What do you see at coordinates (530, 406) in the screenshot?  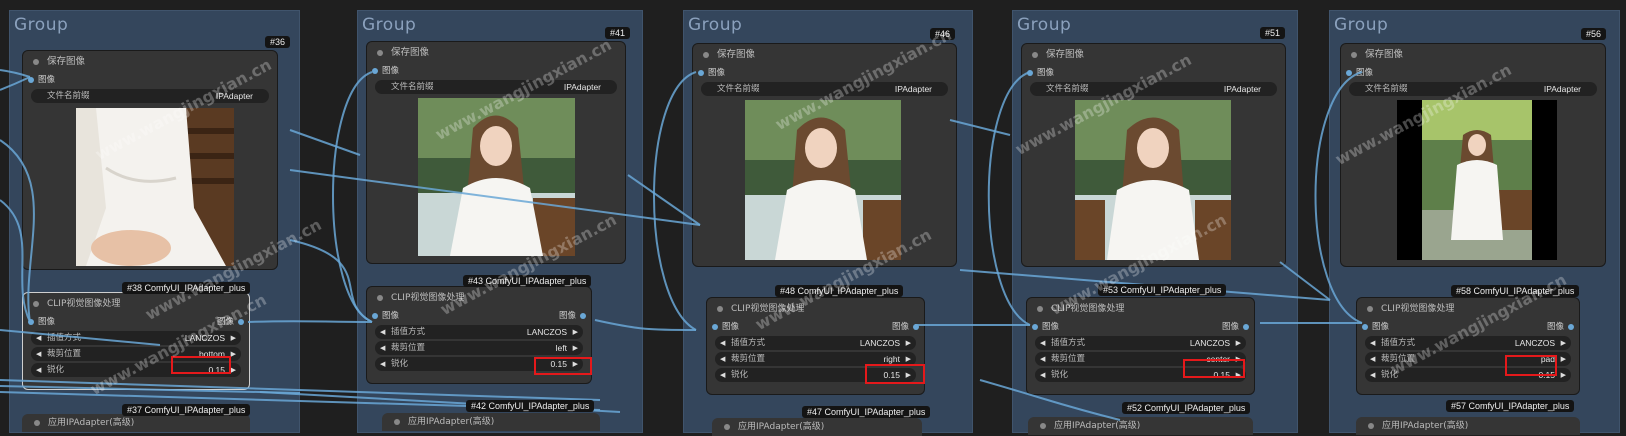 I see `node-id-badge: #42 ComfyUI_IPAdapter_plus` at bounding box center [530, 406].